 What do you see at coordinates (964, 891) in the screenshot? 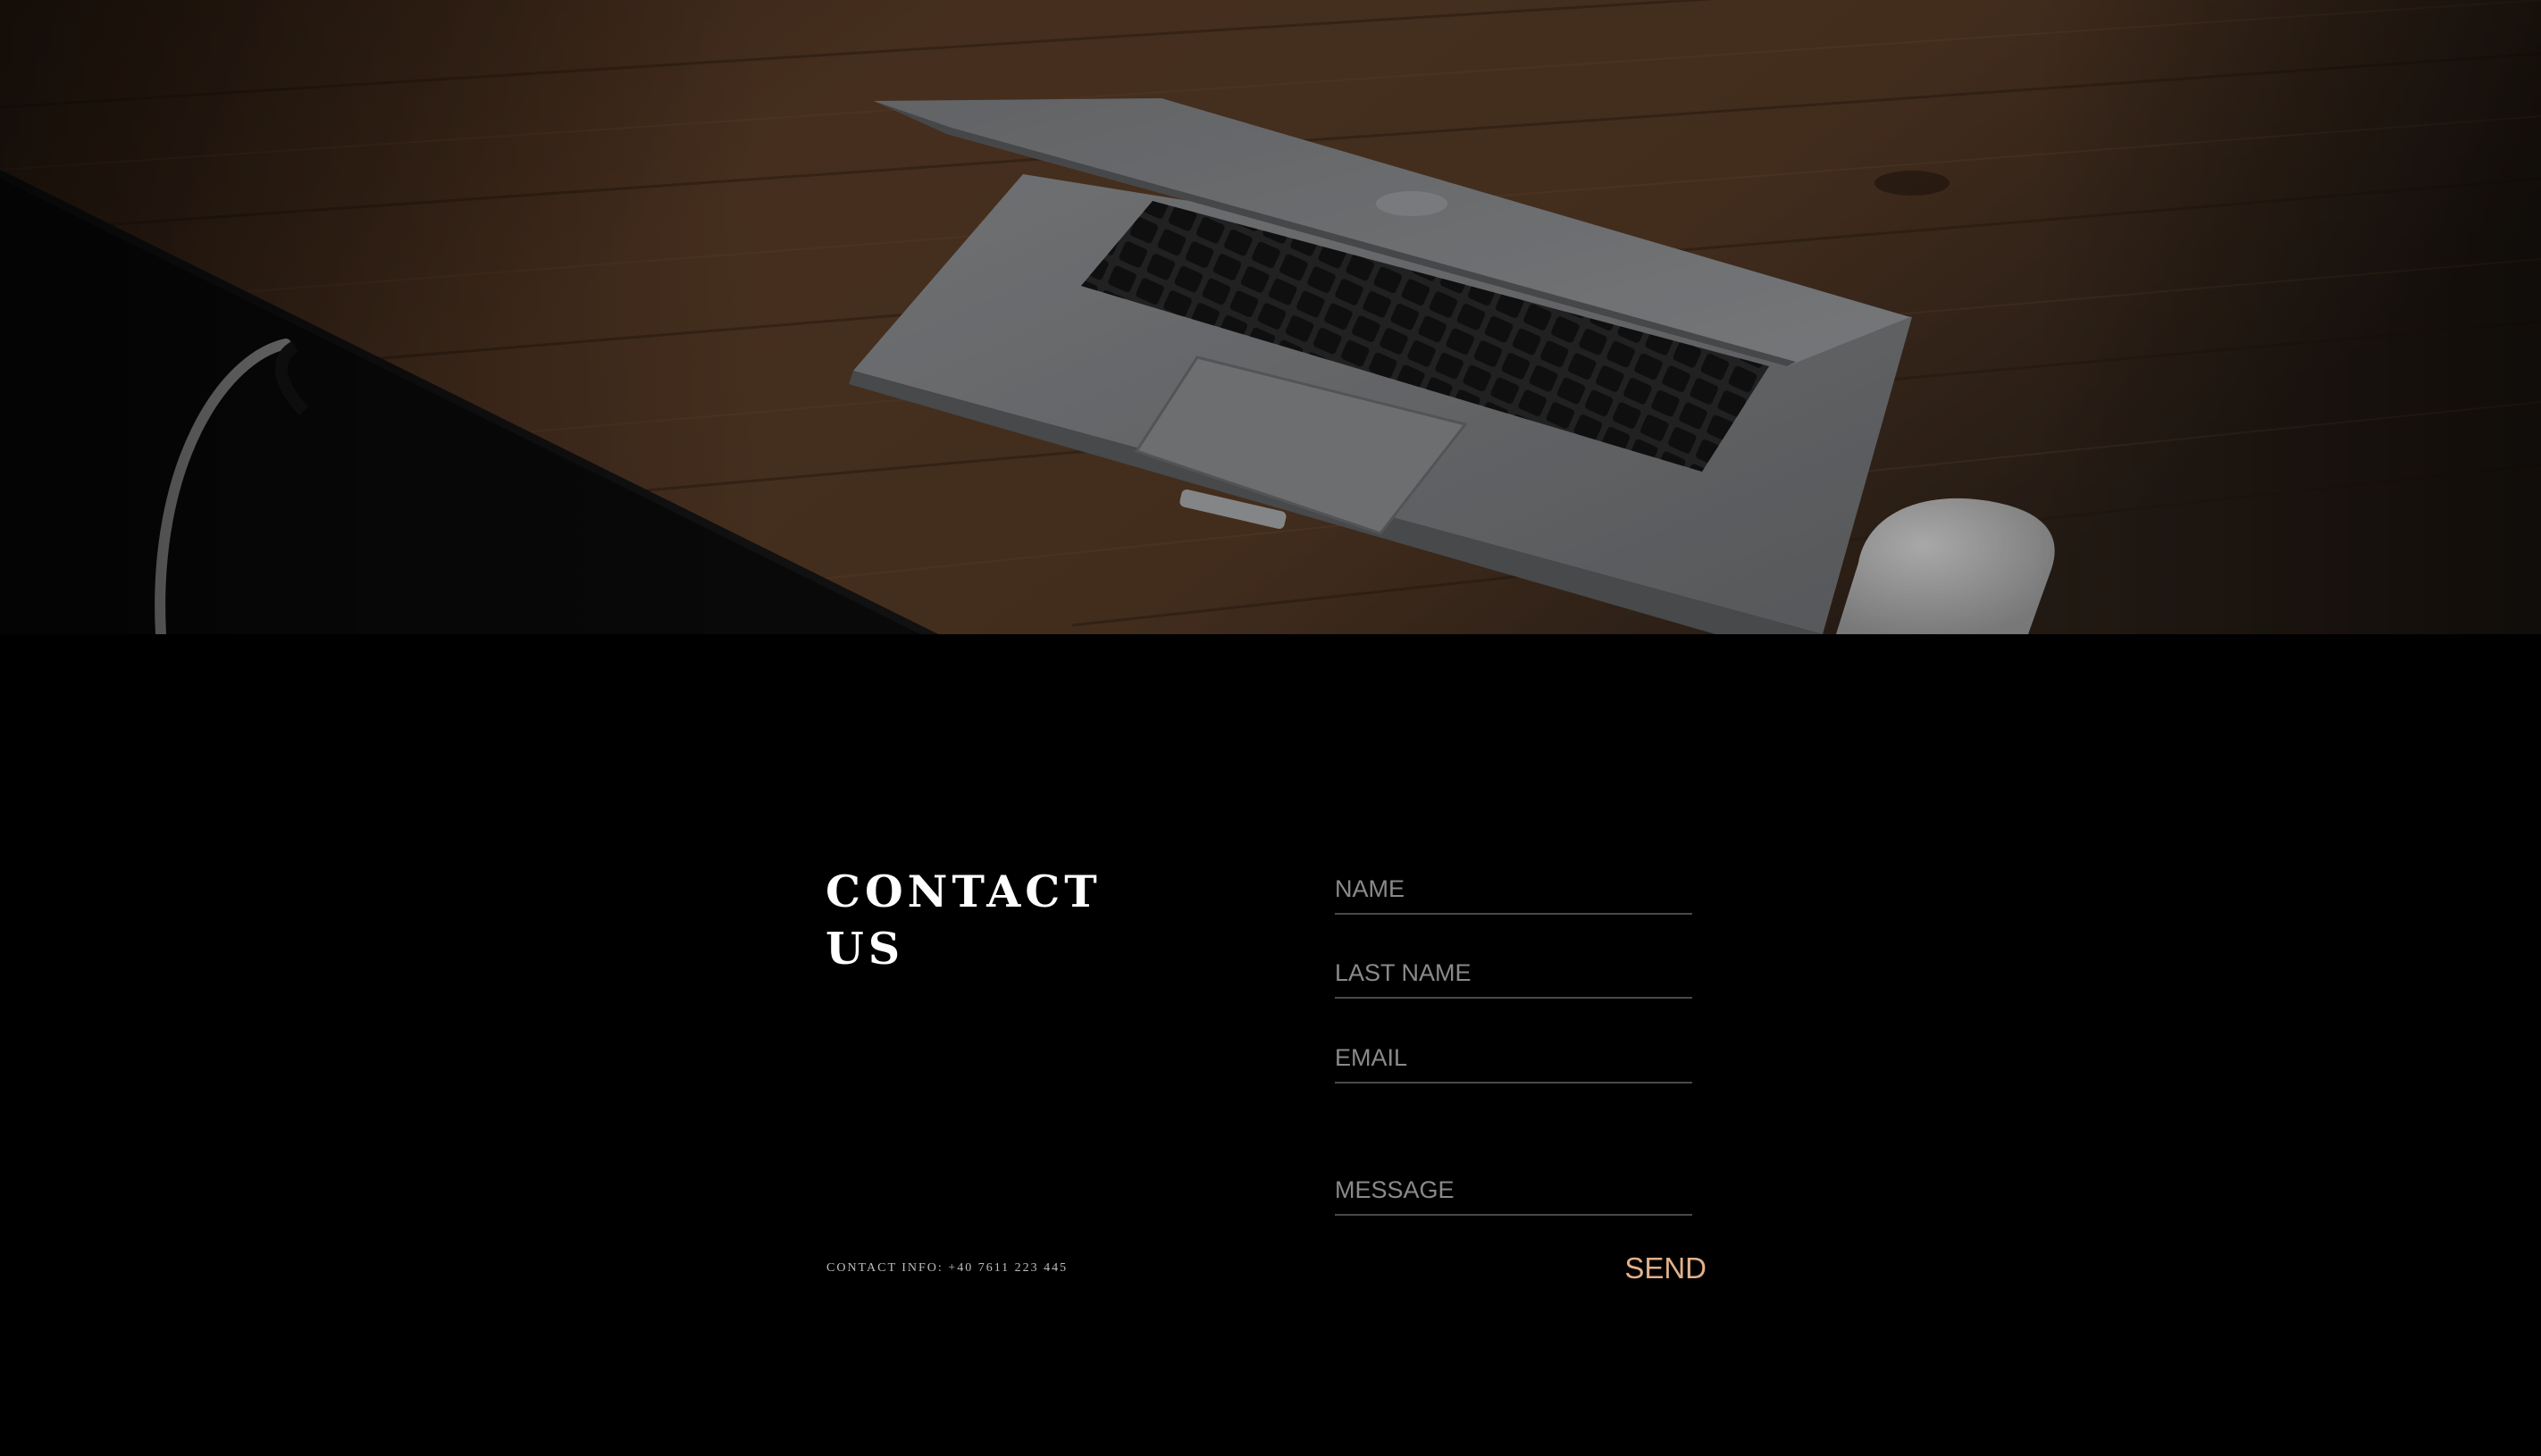
I see `contact-heading-line1: CONTACT` at bounding box center [964, 891].